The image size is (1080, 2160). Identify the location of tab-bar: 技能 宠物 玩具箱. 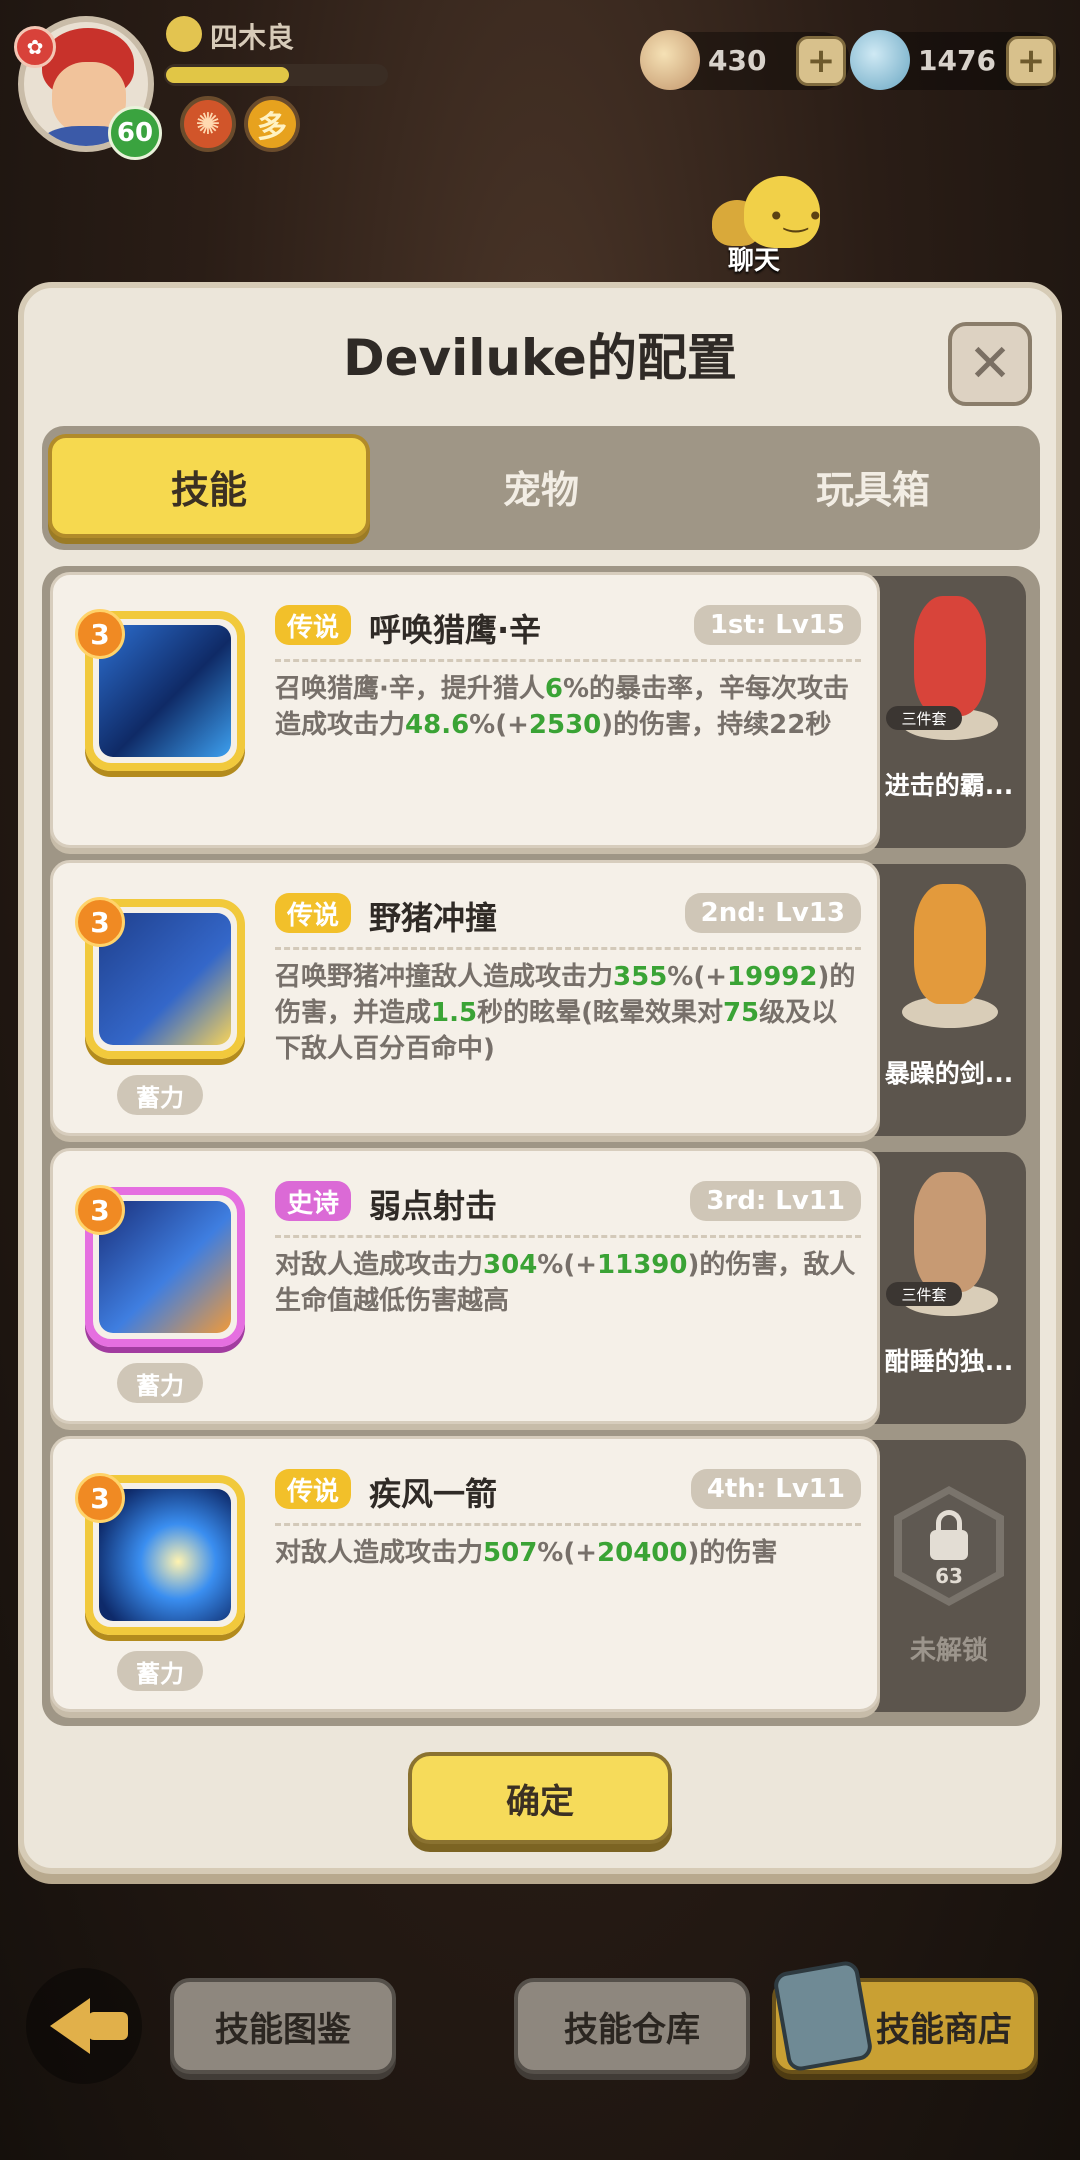
(541, 488).